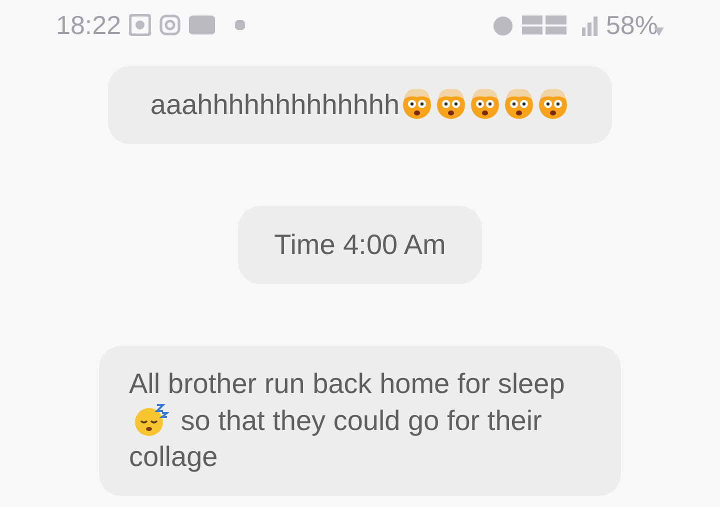  I want to click on camera-icon, so click(170, 25).